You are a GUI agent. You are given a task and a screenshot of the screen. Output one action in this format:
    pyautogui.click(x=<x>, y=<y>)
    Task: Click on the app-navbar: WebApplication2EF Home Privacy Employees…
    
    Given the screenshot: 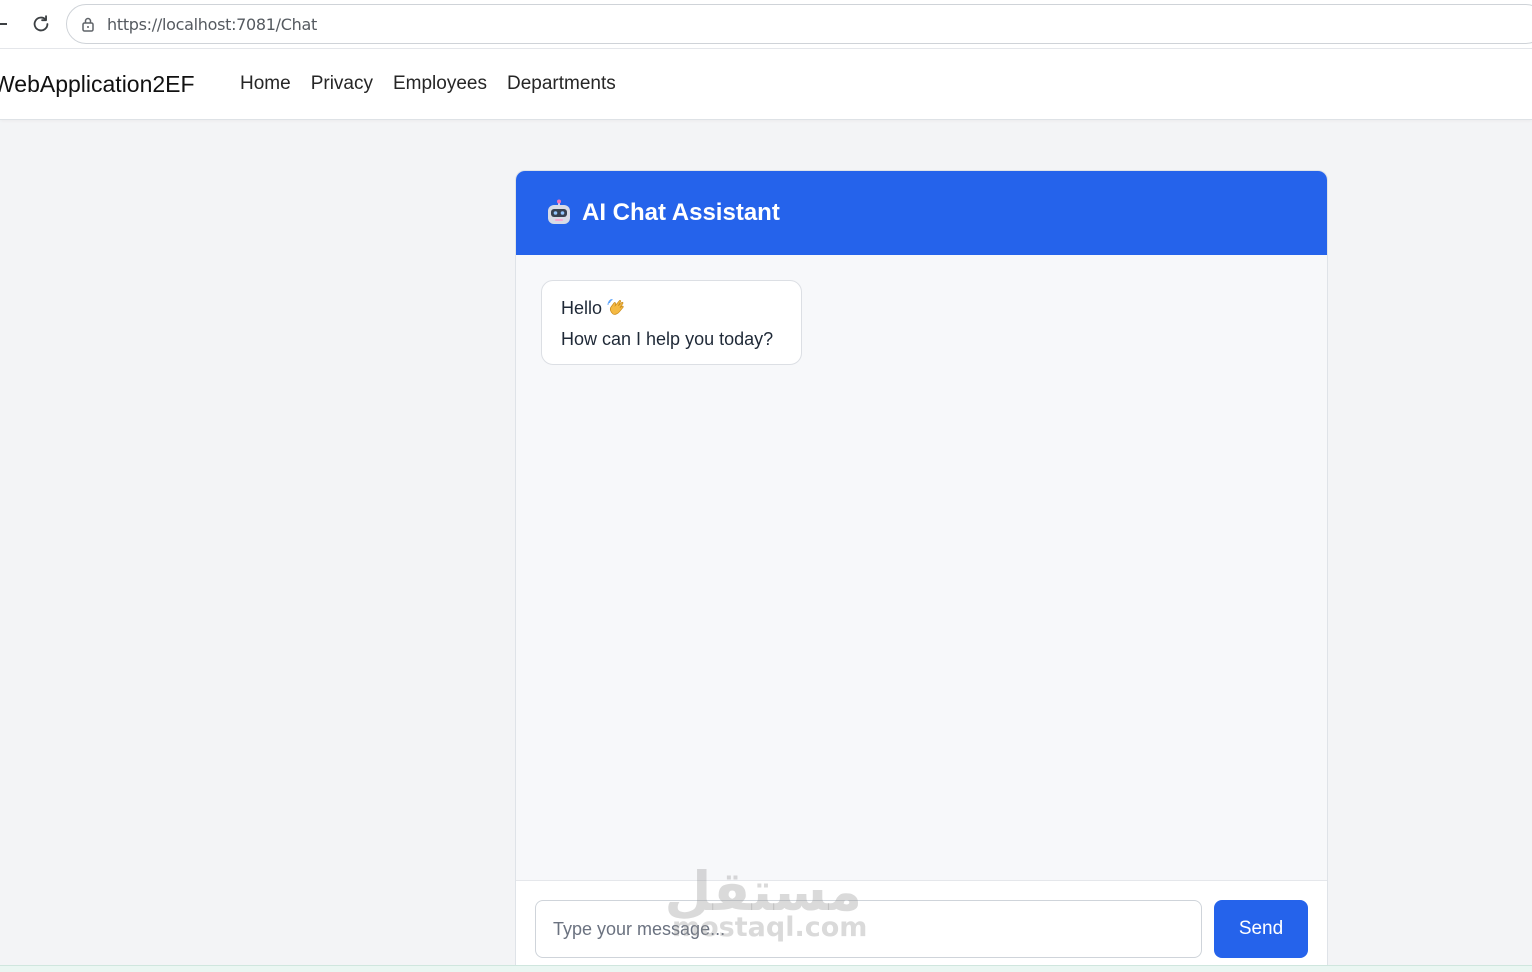 What is the action you would take?
    pyautogui.click(x=766, y=84)
    